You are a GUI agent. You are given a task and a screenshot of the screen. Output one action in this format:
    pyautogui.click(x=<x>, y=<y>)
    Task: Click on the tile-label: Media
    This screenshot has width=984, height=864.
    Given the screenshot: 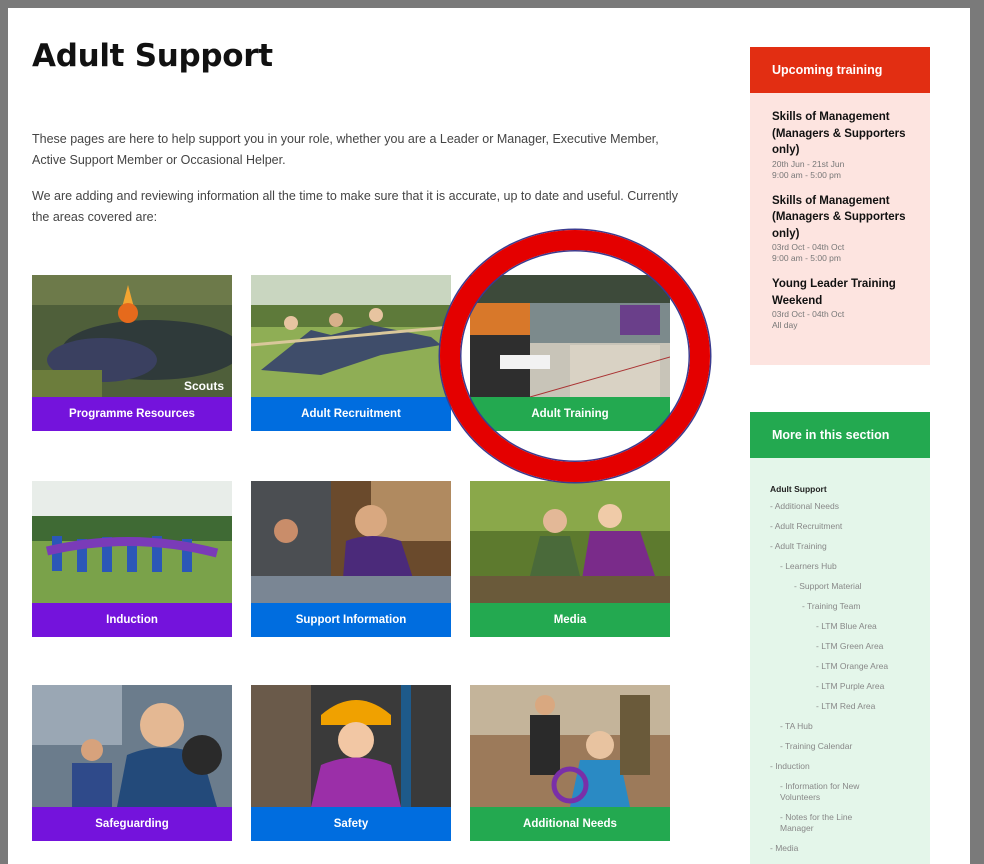 What is the action you would take?
    pyautogui.click(x=570, y=620)
    